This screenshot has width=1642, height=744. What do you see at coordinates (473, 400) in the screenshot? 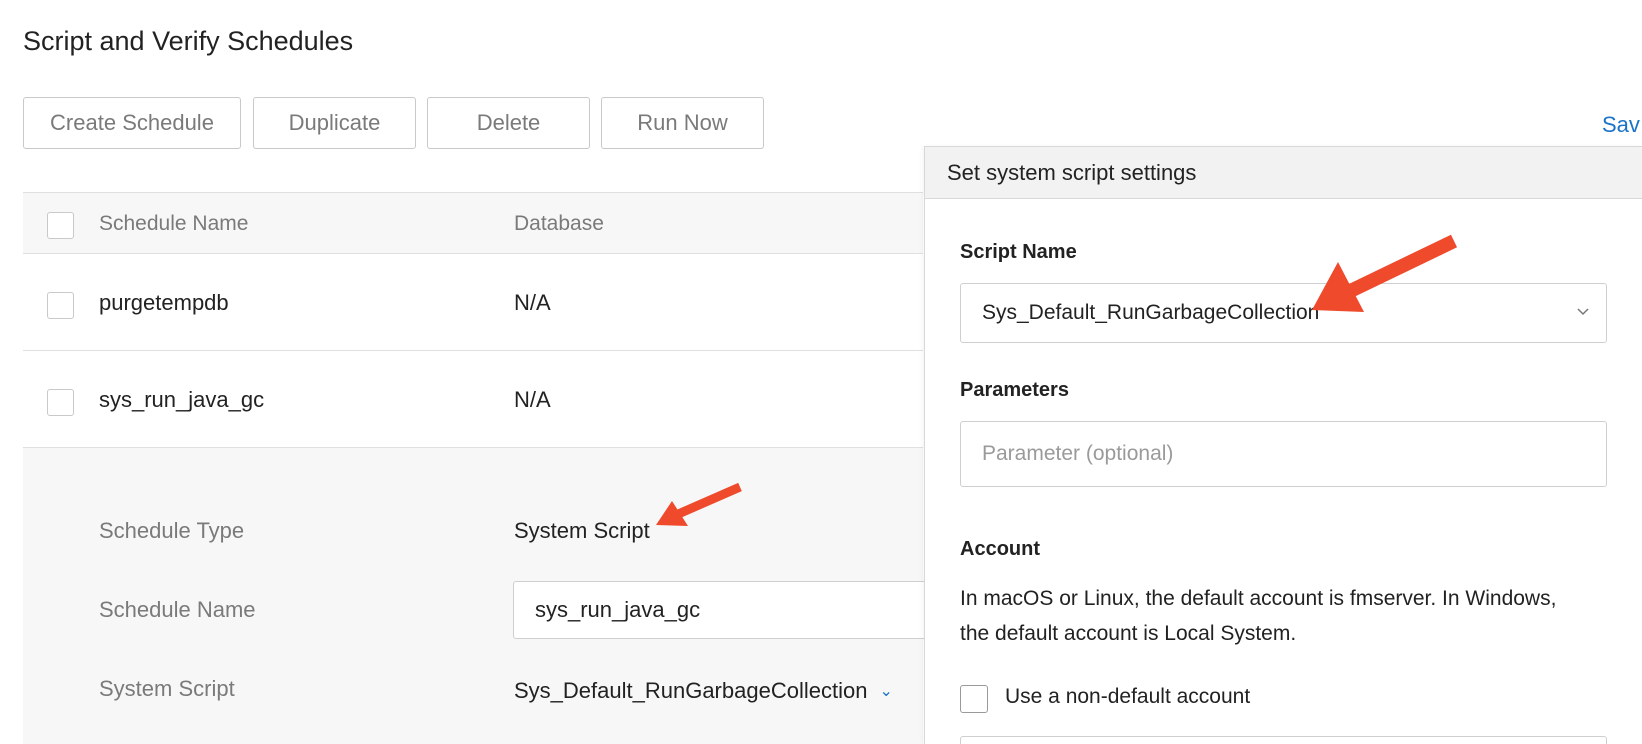
I see `table-row: sys_run_java_gc N/A` at bounding box center [473, 400].